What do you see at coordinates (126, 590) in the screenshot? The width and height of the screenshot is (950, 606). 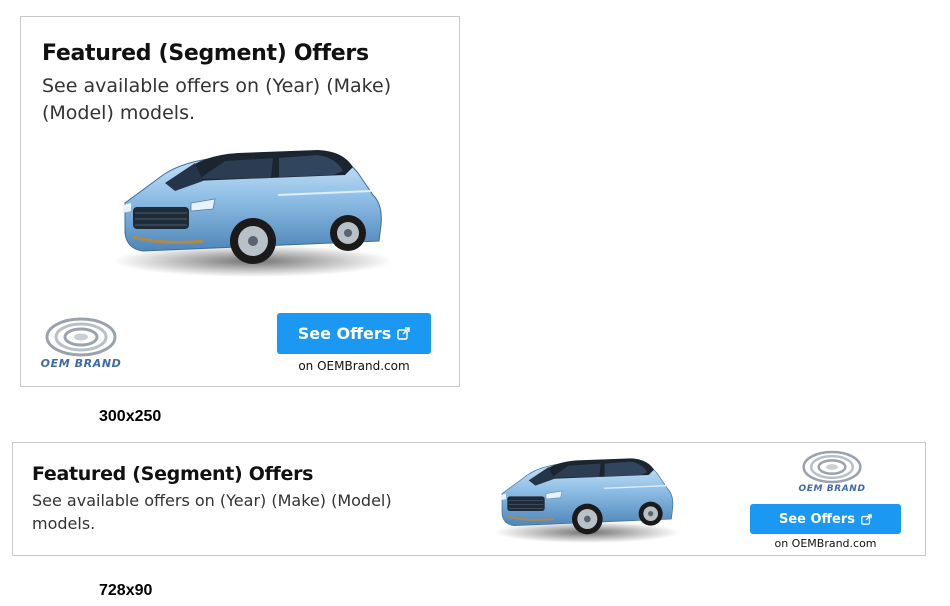 I see `ad-size-label: 728x90` at bounding box center [126, 590].